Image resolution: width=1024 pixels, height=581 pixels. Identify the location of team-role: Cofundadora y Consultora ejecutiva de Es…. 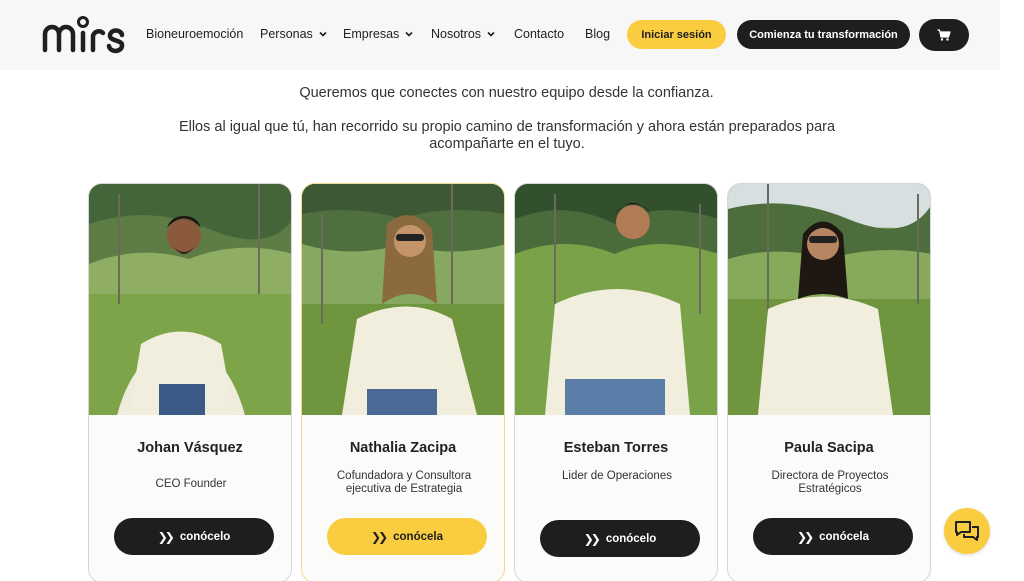
(404, 482).